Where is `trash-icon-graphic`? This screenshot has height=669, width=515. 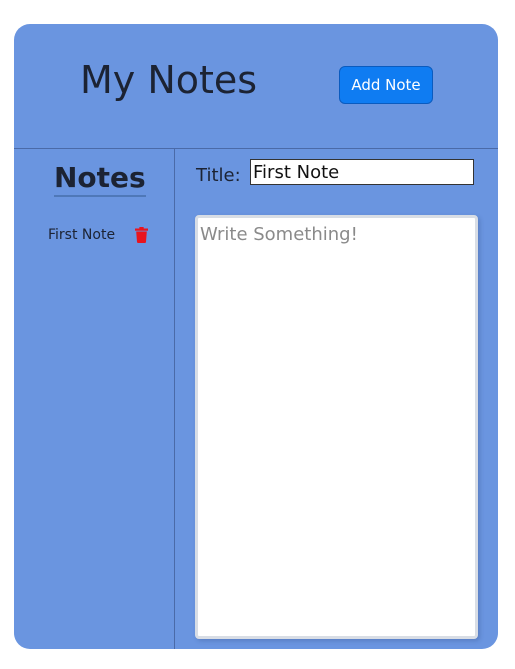 trash-icon-graphic is located at coordinates (141, 235).